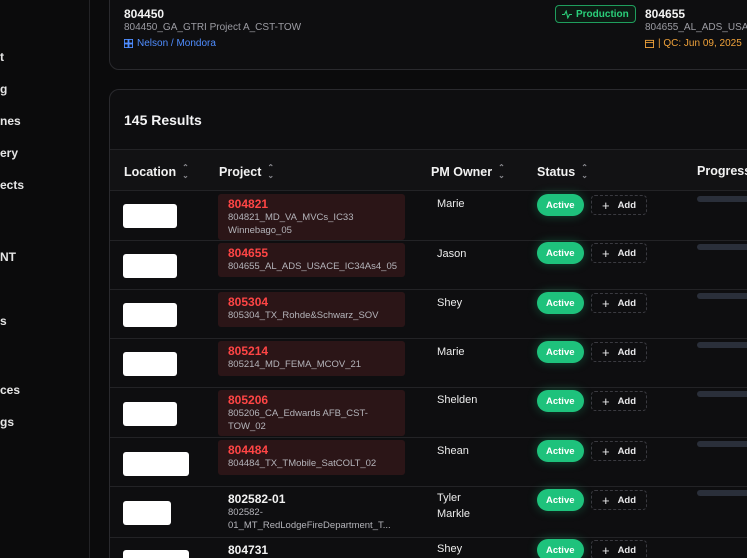 The image size is (747, 558). What do you see at coordinates (311, 413) in the screenshot?
I see `project-cell: 805206 805206_CA_Edwards AFB_CST-TOW_02` at bounding box center [311, 413].